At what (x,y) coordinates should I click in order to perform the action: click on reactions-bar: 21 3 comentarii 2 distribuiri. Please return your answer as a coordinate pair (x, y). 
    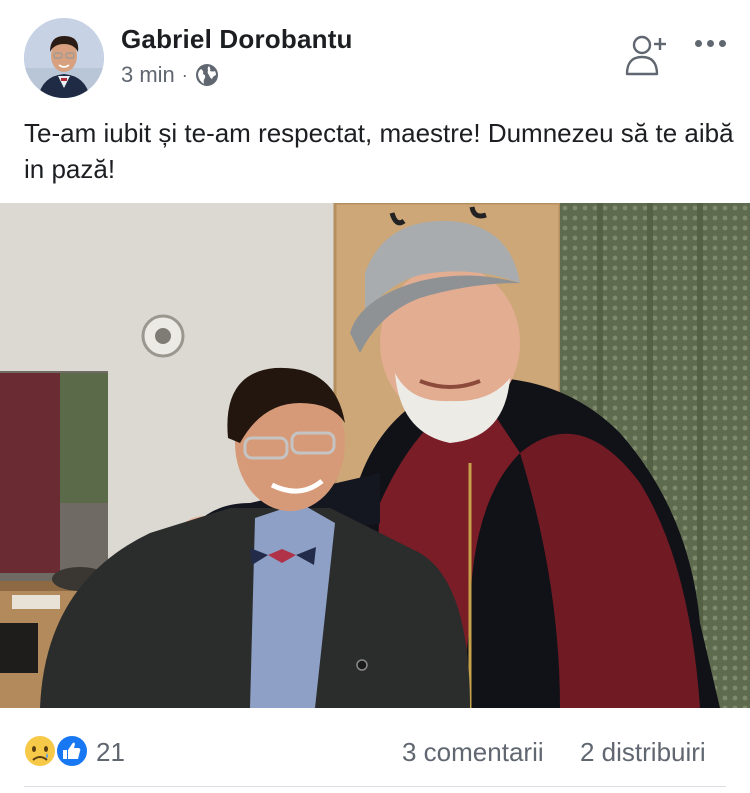
    Looking at the image, I should click on (375, 751).